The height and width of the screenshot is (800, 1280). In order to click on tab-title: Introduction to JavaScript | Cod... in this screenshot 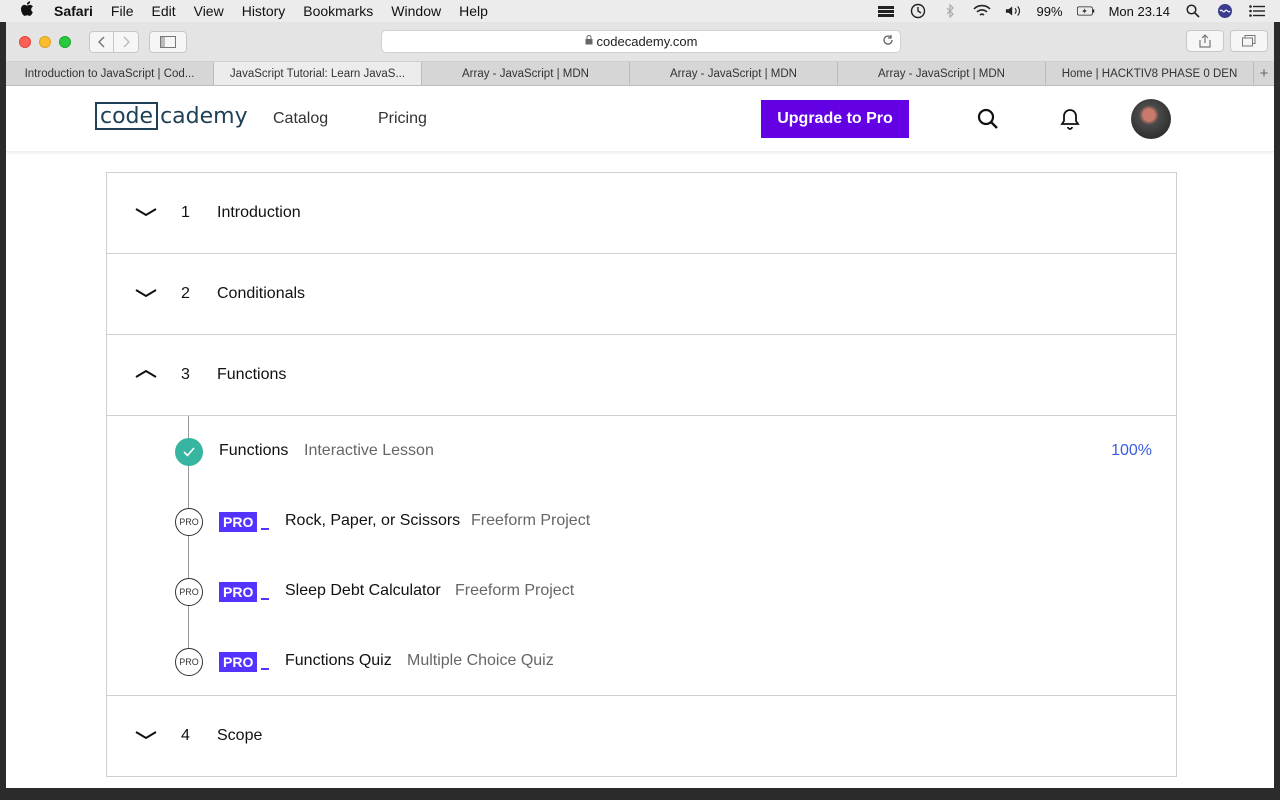, I will do `click(109, 73)`.